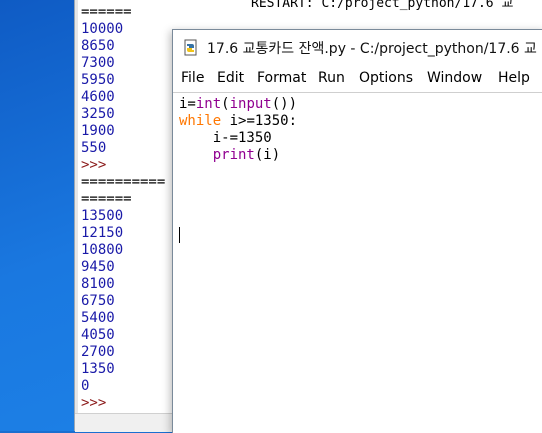 This screenshot has width=542, height=433. What do you see at coordinates (76, 215) in the screenshot?
I see `shell-gutter` at bounding box center [76, 215].